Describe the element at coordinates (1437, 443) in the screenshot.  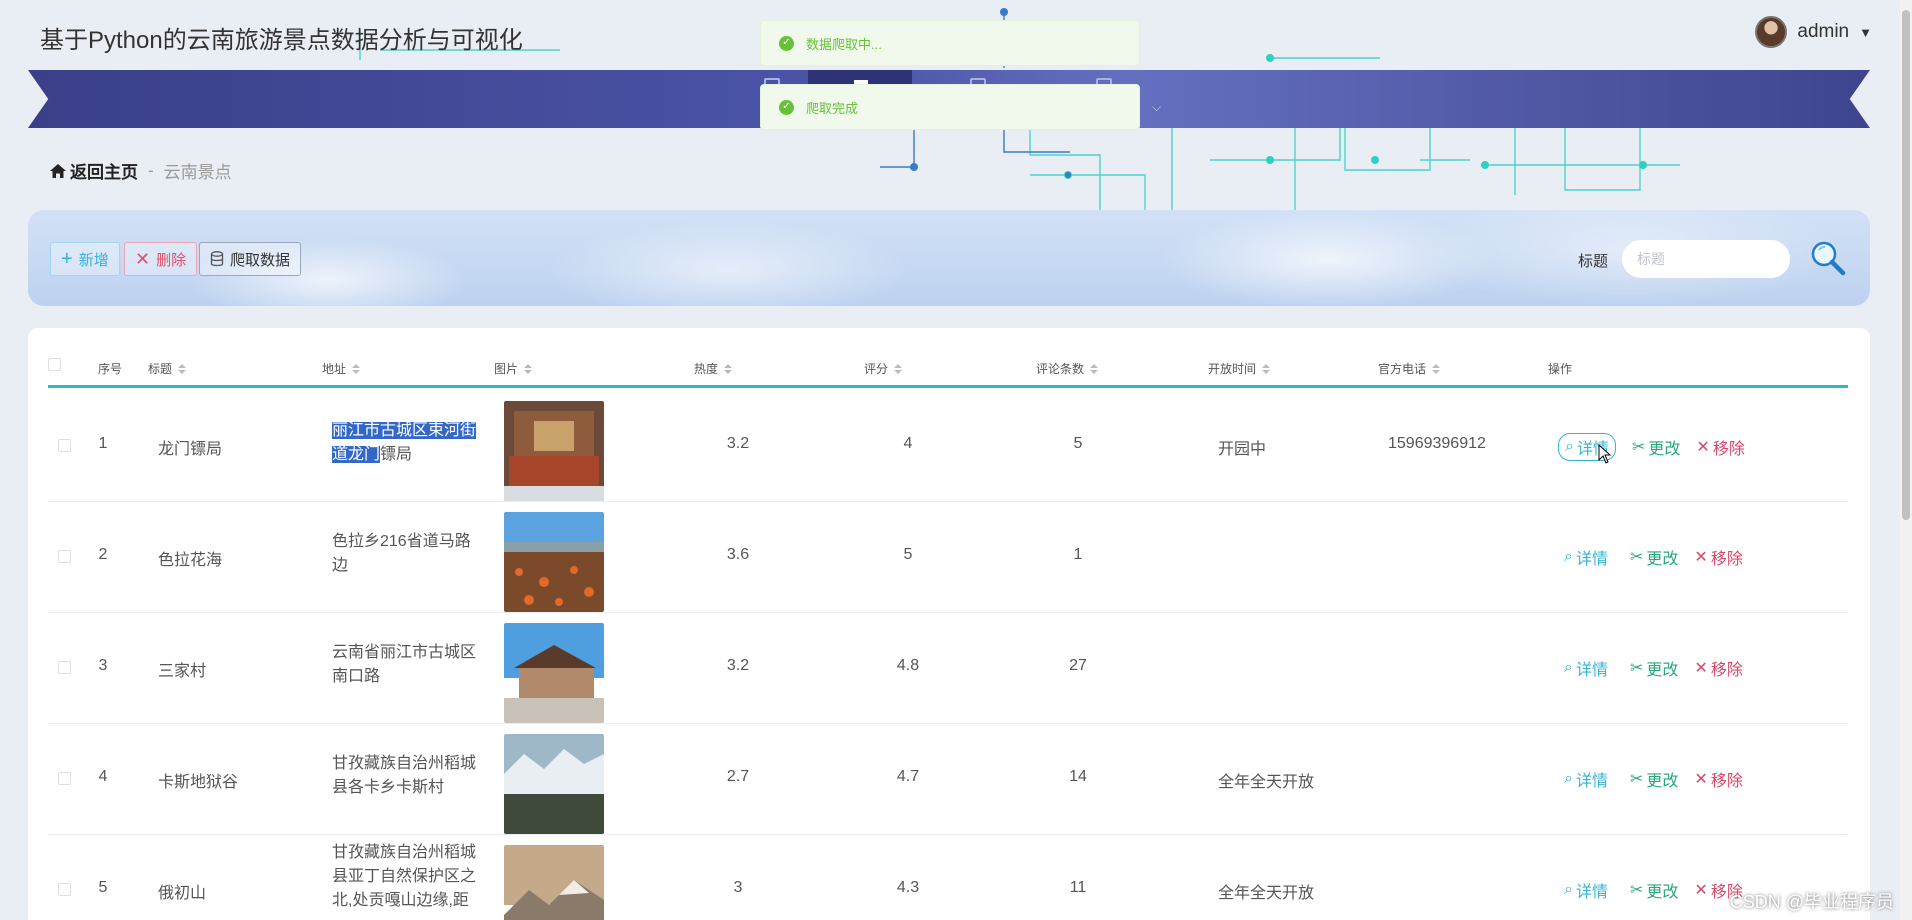
I see `row-phone: 15969396912` at that location.